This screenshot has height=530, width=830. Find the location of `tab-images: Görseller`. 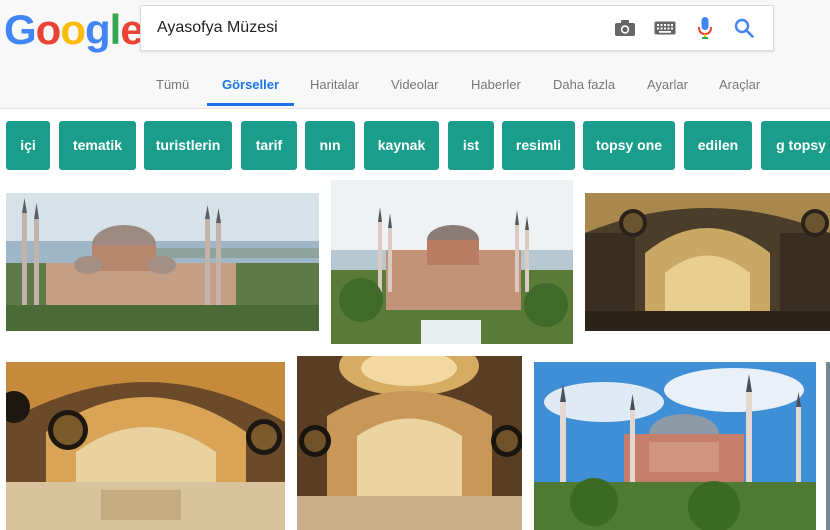

tab-images: Görseller is located at coordinates (250, 87).